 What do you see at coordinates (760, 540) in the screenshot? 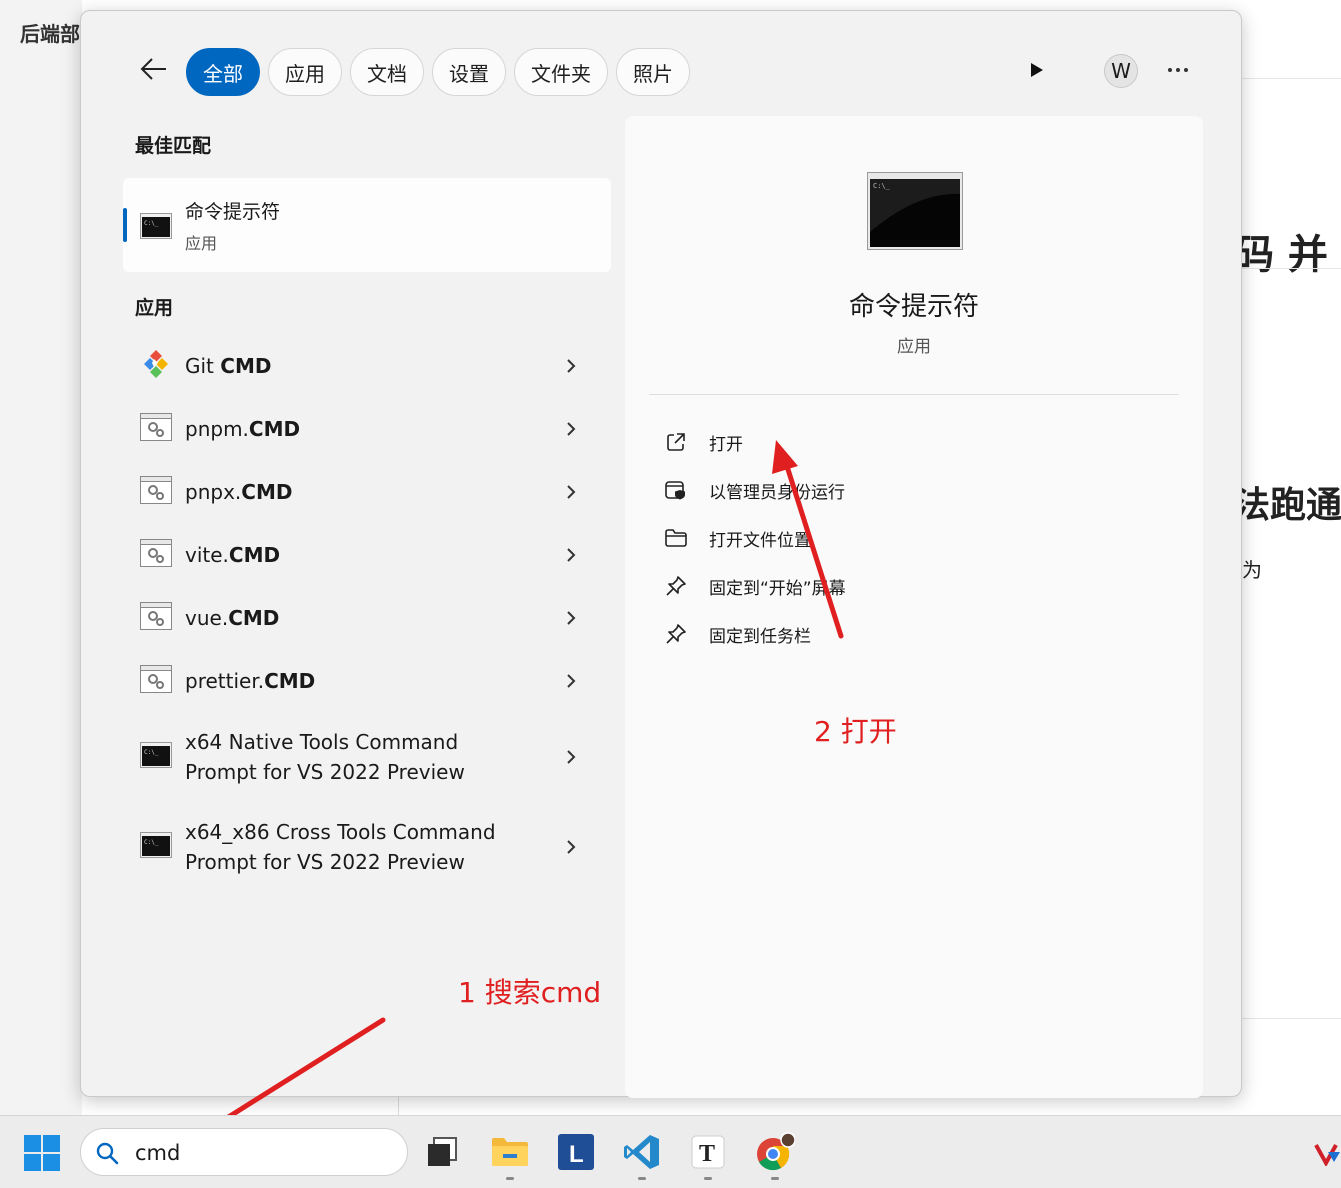
I see `action-label: 打开文件位置` at bounding box center [760, 540].